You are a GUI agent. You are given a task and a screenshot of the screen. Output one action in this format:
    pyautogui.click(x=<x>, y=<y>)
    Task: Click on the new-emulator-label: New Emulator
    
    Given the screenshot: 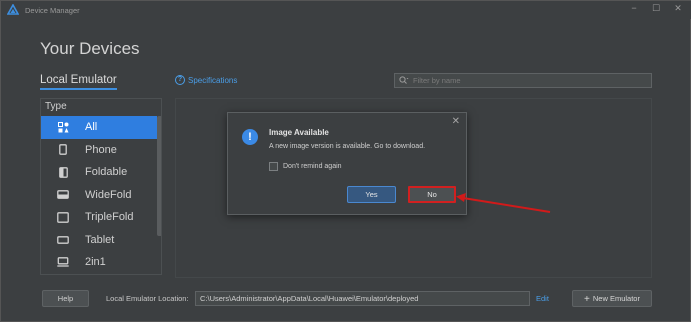 What is the action you would take?
    pyautogui.click(x=616, y=298)
    